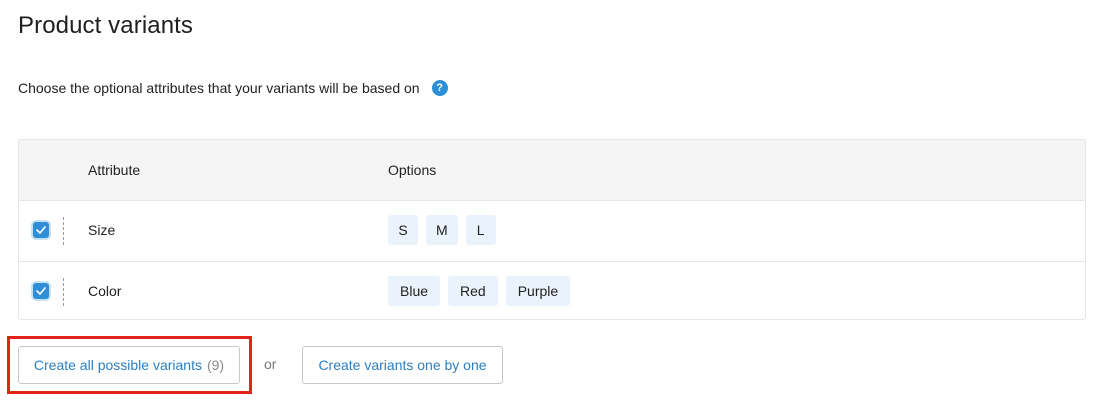 The width and height of the screenshot is (1113, 406). What do you see at coordinates (114, 170) in the screenshot?
I see `column-header-attribute: Attribute` at bounding box center [114, 170].